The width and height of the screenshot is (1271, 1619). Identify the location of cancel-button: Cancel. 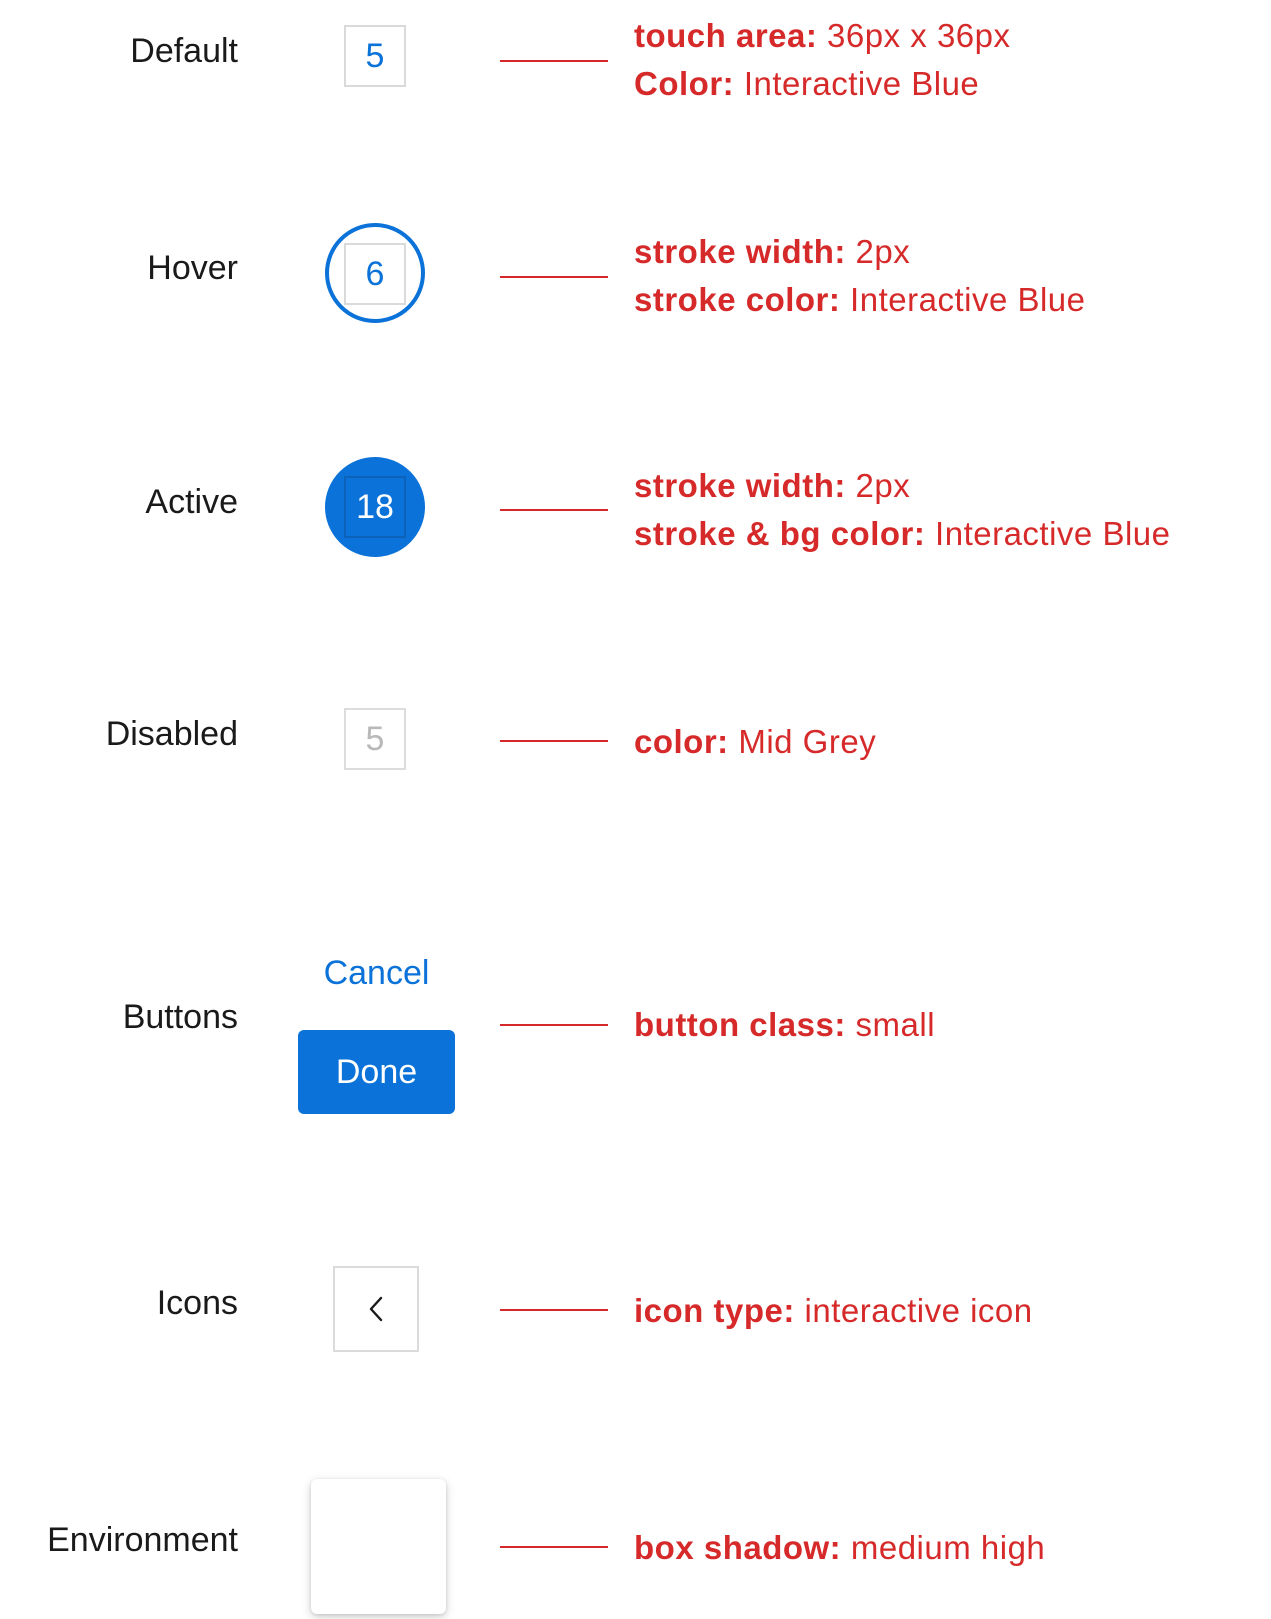
(376, 973).